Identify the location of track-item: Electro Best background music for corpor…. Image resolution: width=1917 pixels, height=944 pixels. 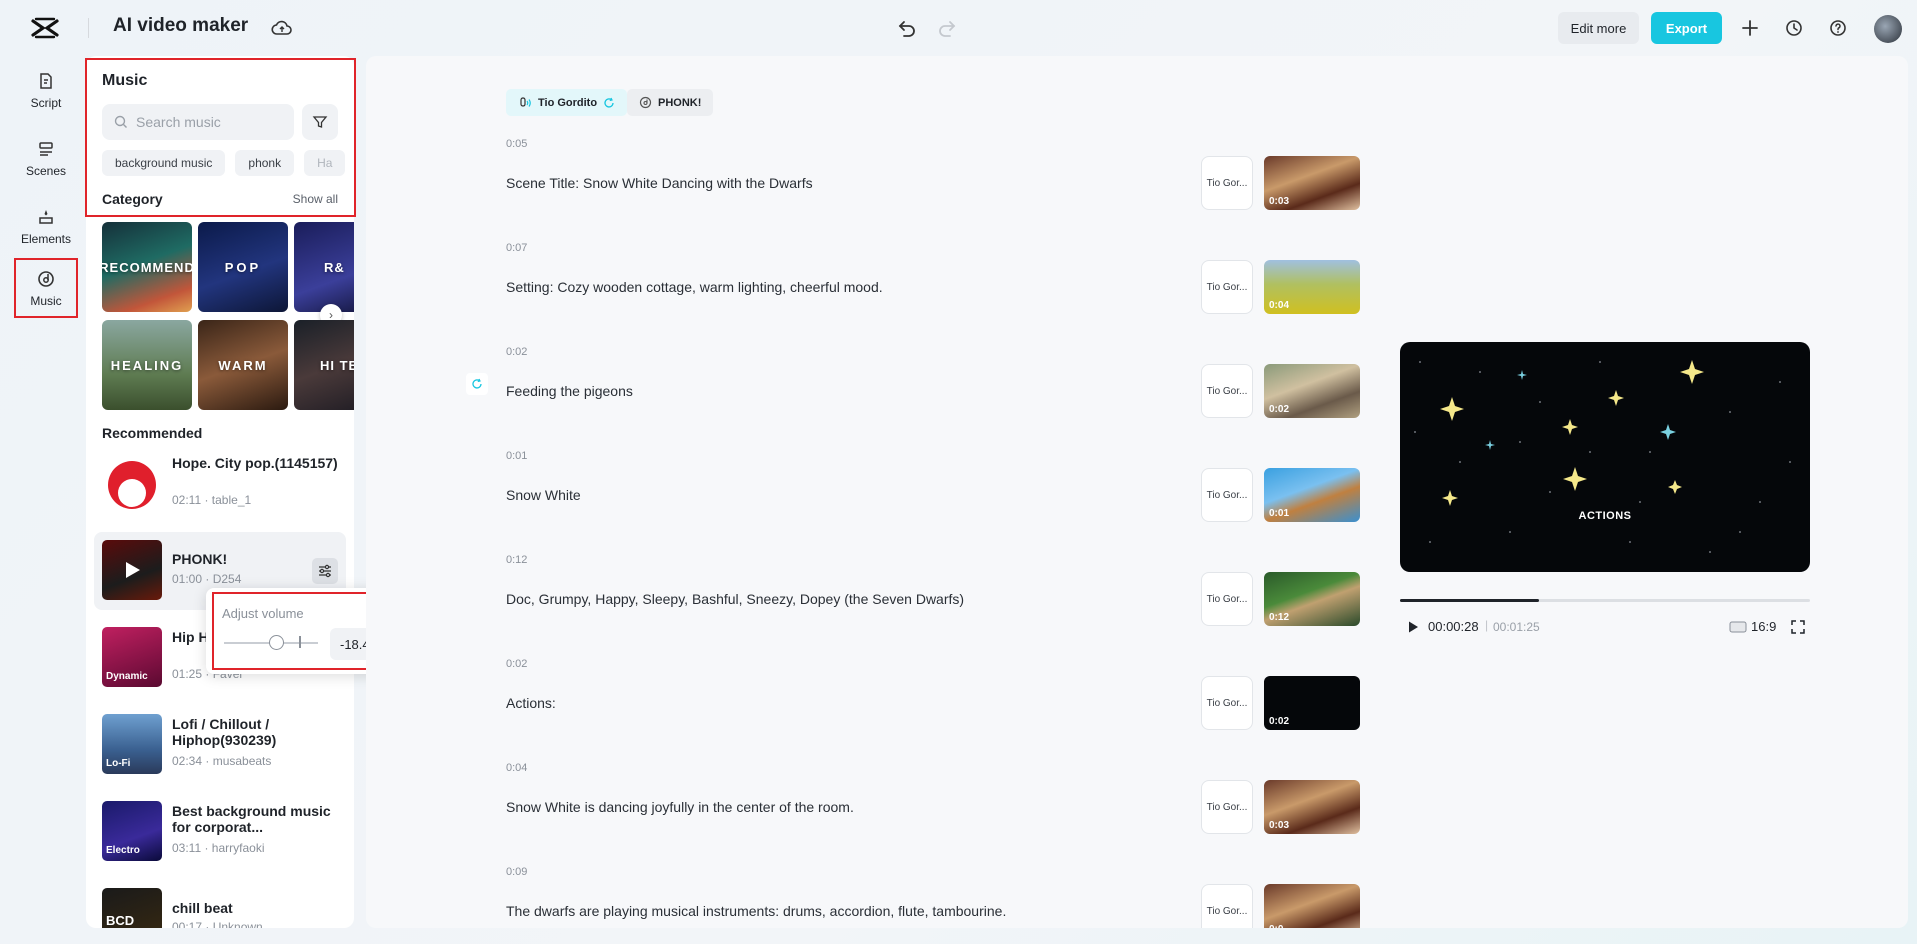
(220, 832).